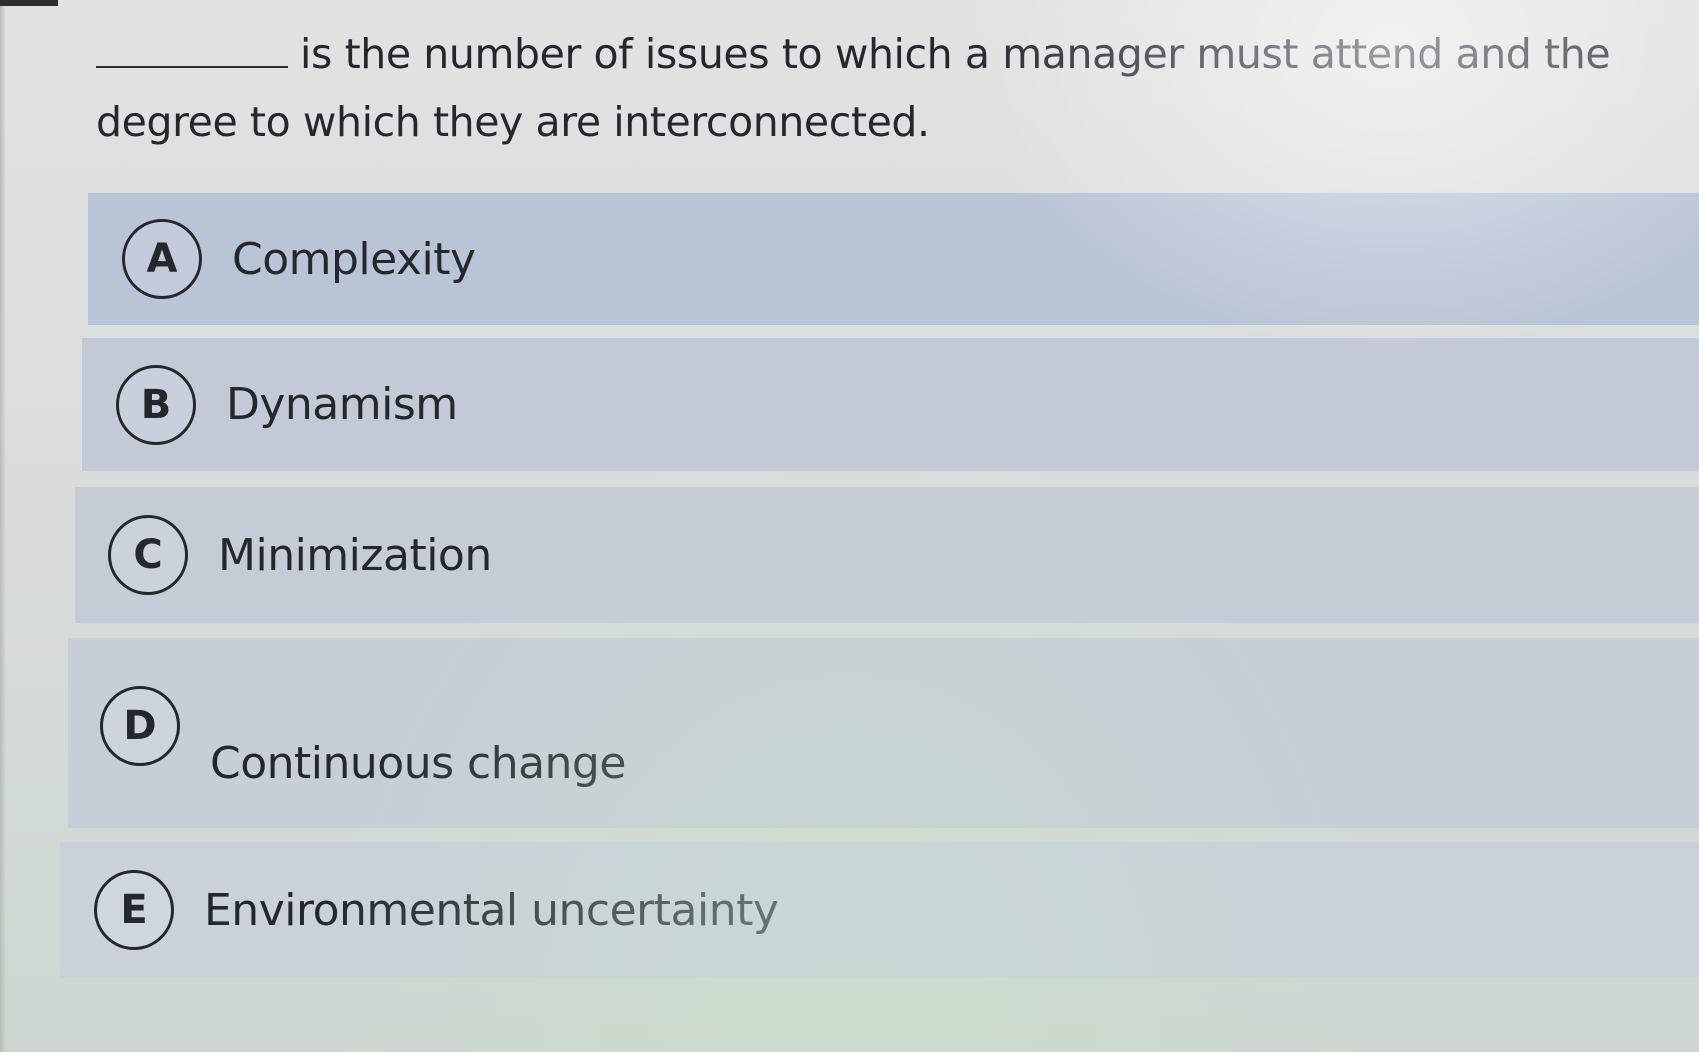  I want to click on screen-corner-bezel, so click(29, 3).